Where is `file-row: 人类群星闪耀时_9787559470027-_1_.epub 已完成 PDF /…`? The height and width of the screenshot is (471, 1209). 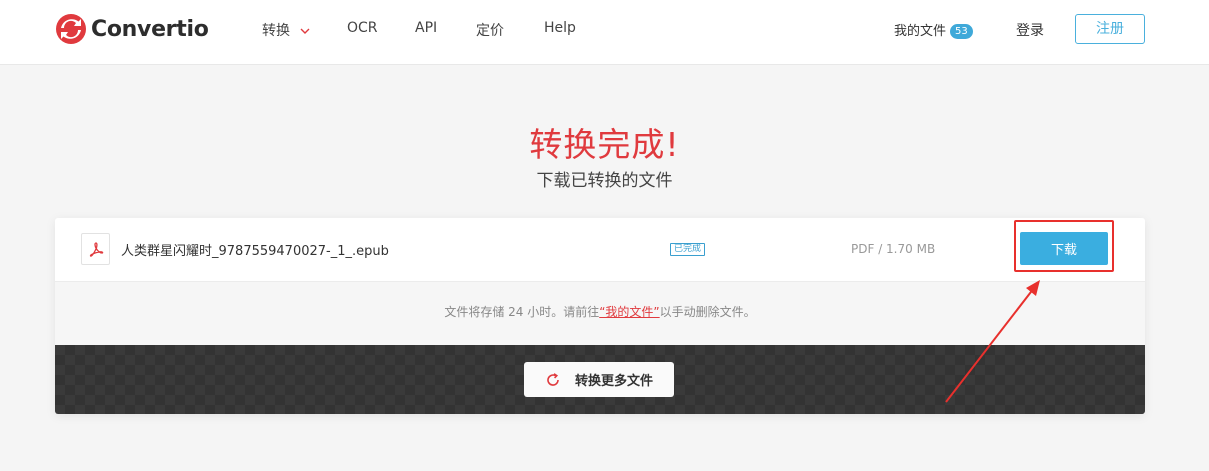
file-row: 人类群星闪耀时_9787559470027-_1_.epub 已完成 PDF /… is located at coordinates (600, 250).